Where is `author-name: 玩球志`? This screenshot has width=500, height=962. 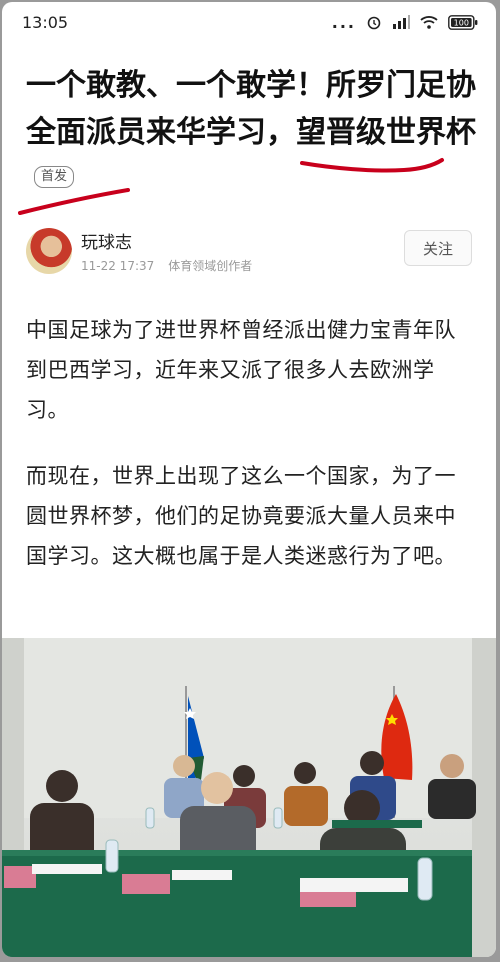
author-name: 玩球志 is located at coordinates (106, 240).